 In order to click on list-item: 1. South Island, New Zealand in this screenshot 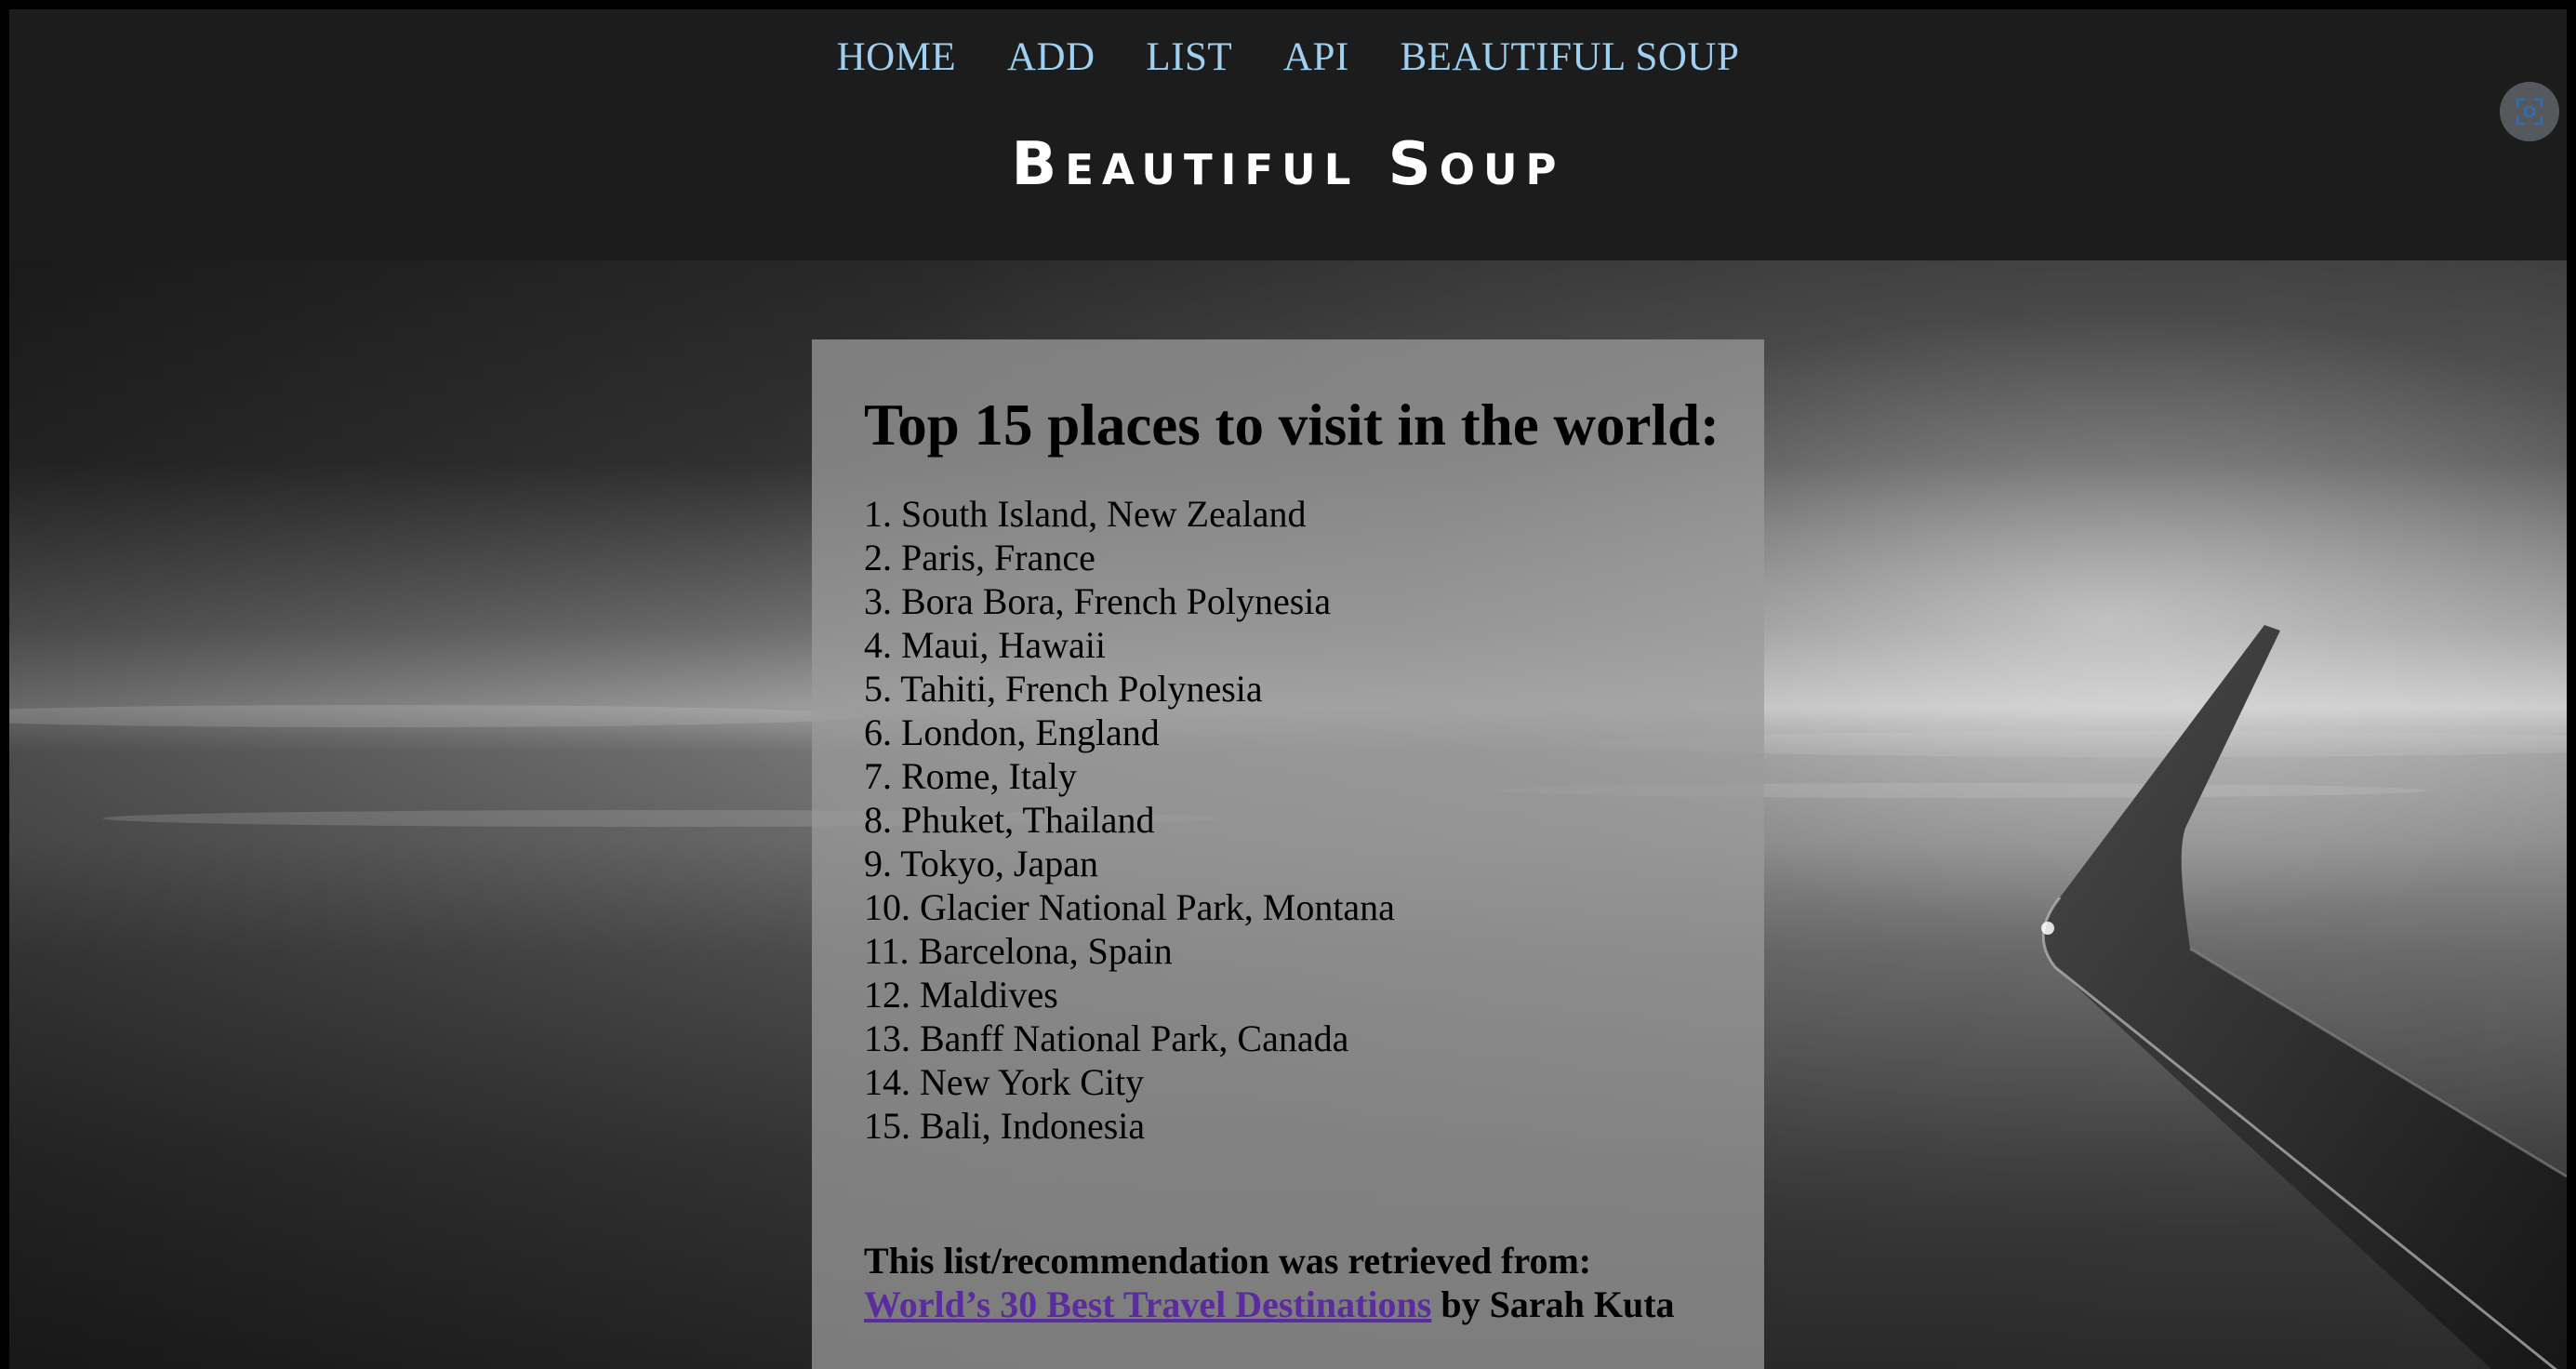, I will do `click(1085, 514)`.